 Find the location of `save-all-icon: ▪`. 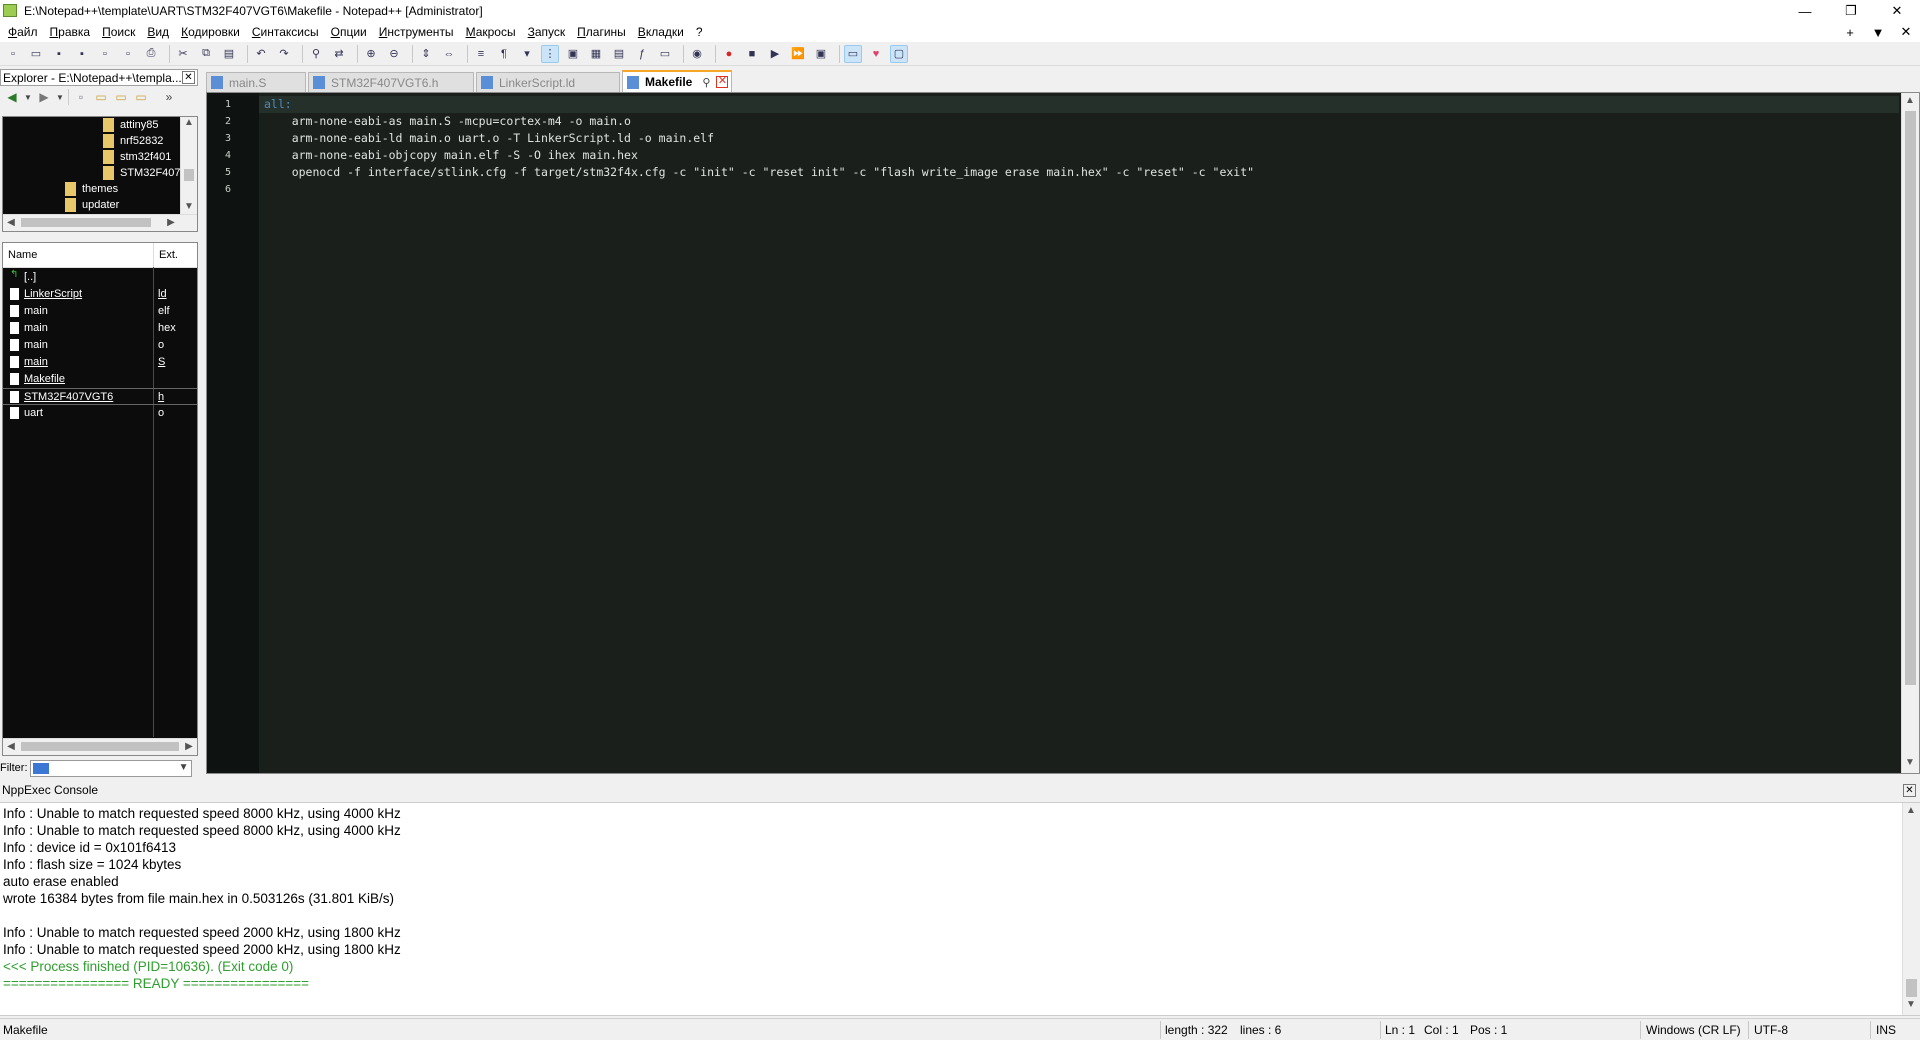

save-all-icon: ▪ is located at coordinates (82, 54).